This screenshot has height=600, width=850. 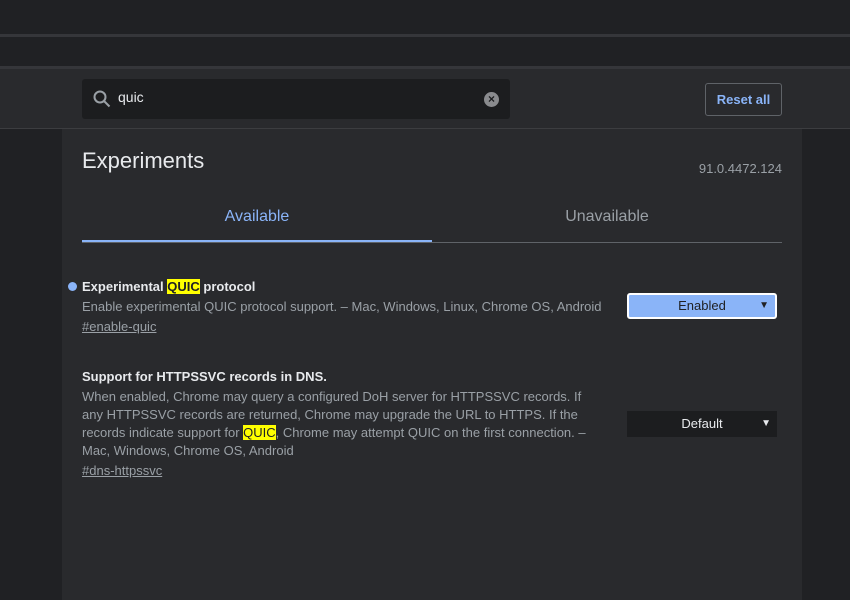 What do you see at coordinates (702, 306) in the screenshot?
I see `enable-quic-select: Enabled ▼` at bounding box center [702, 306].